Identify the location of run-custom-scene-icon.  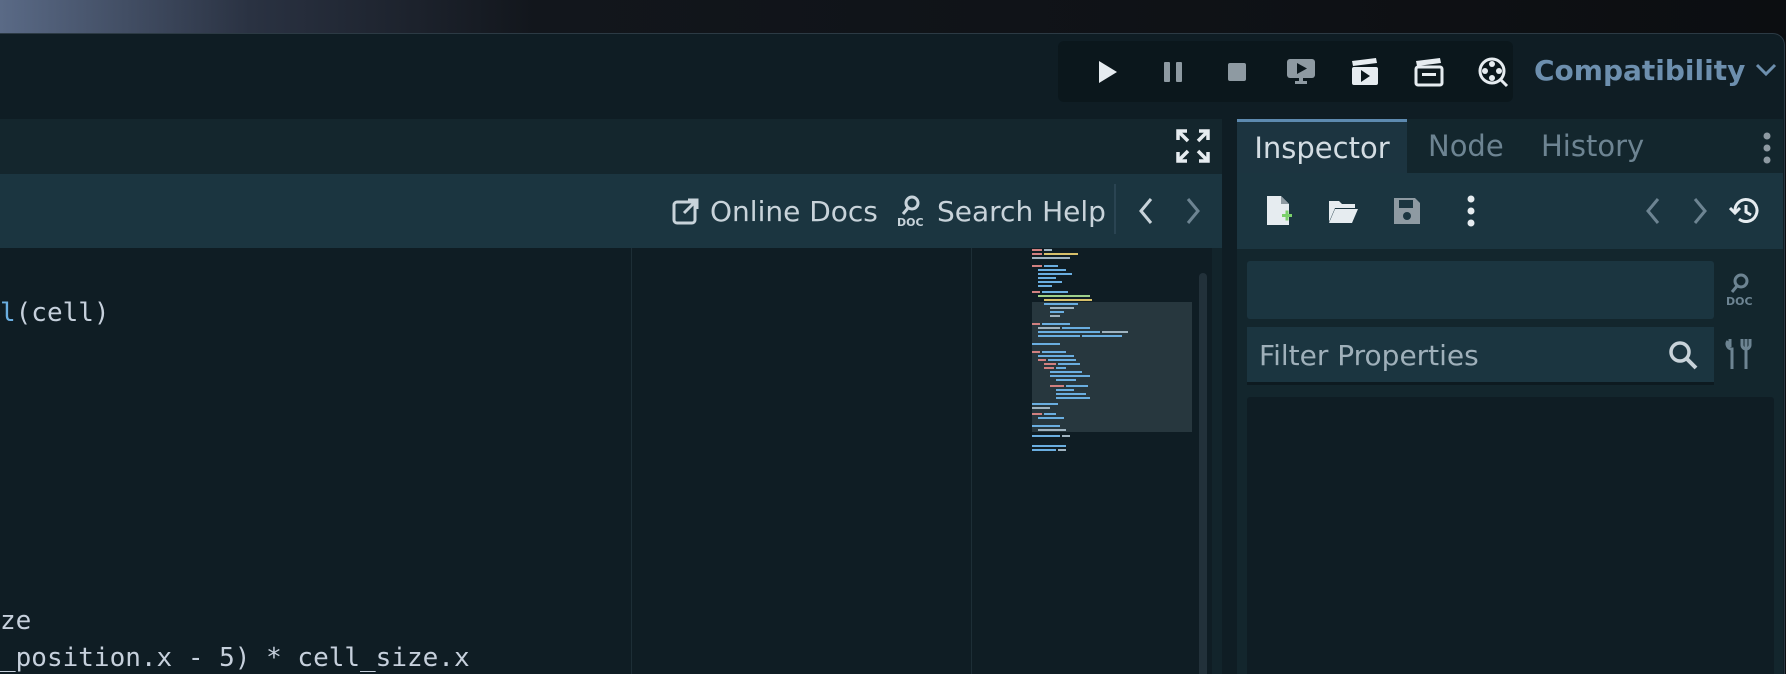
(1429, 72).